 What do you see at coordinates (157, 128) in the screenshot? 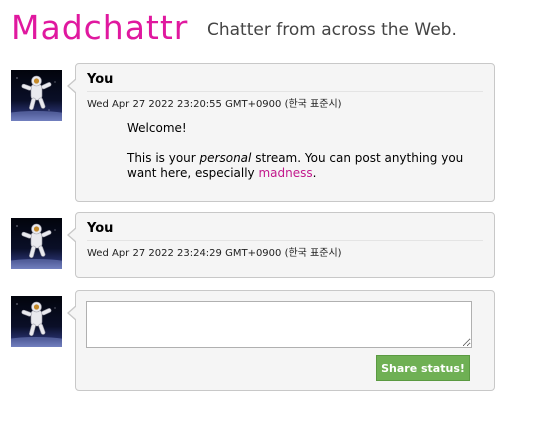
I see `post-greeting: Welcome!` at bounding box center [157, 128].